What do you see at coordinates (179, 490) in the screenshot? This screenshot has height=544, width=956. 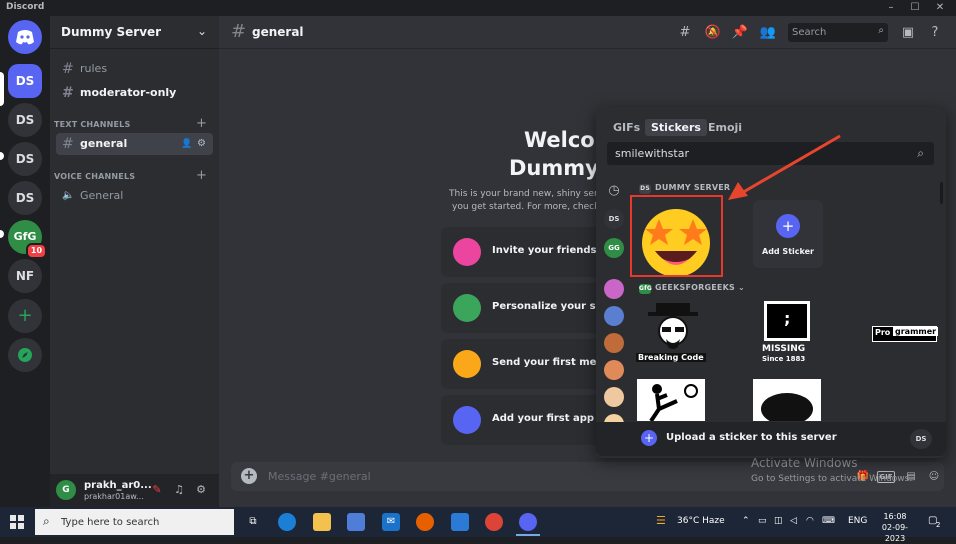 I see `headphones-icon: ♫` at bounding box center [179, 490].